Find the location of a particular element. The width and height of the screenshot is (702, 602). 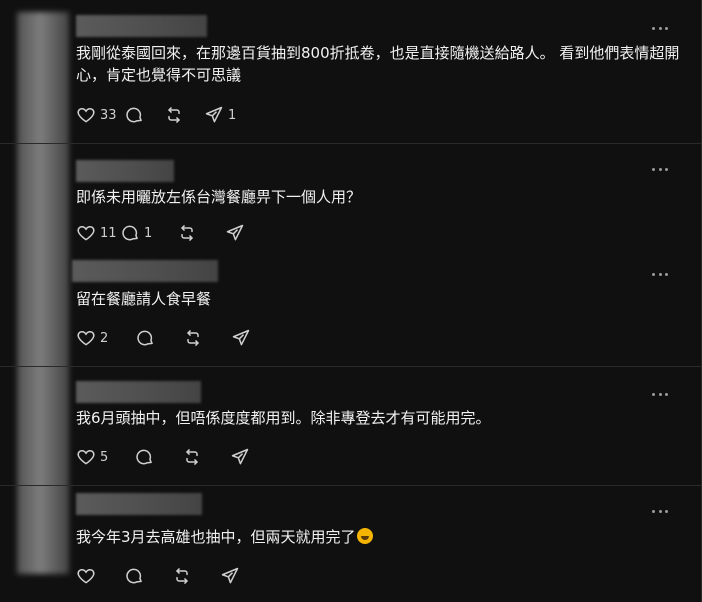

like-button: 33 is located at coordinates (100, 115).